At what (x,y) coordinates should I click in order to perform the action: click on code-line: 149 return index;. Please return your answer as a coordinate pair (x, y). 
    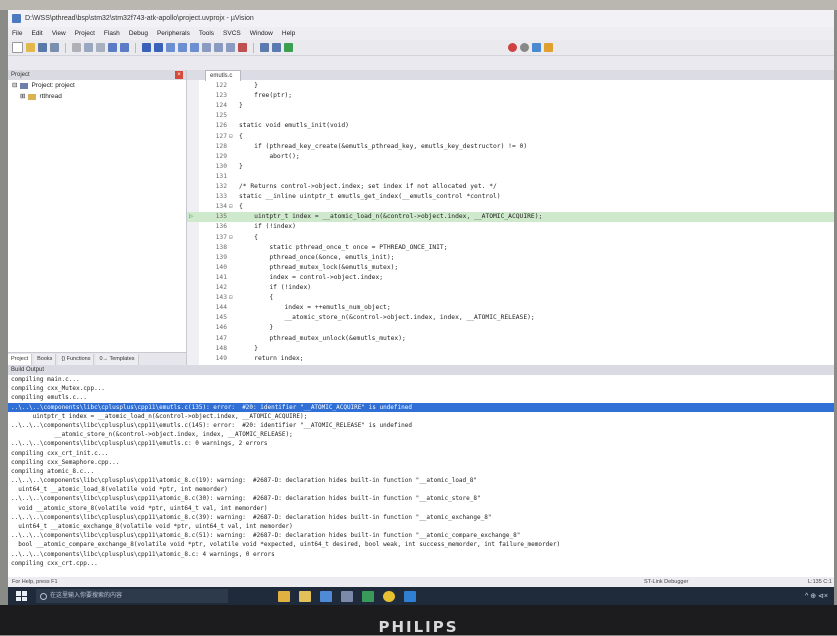
    Looking at the image, I should click on (510, 358).